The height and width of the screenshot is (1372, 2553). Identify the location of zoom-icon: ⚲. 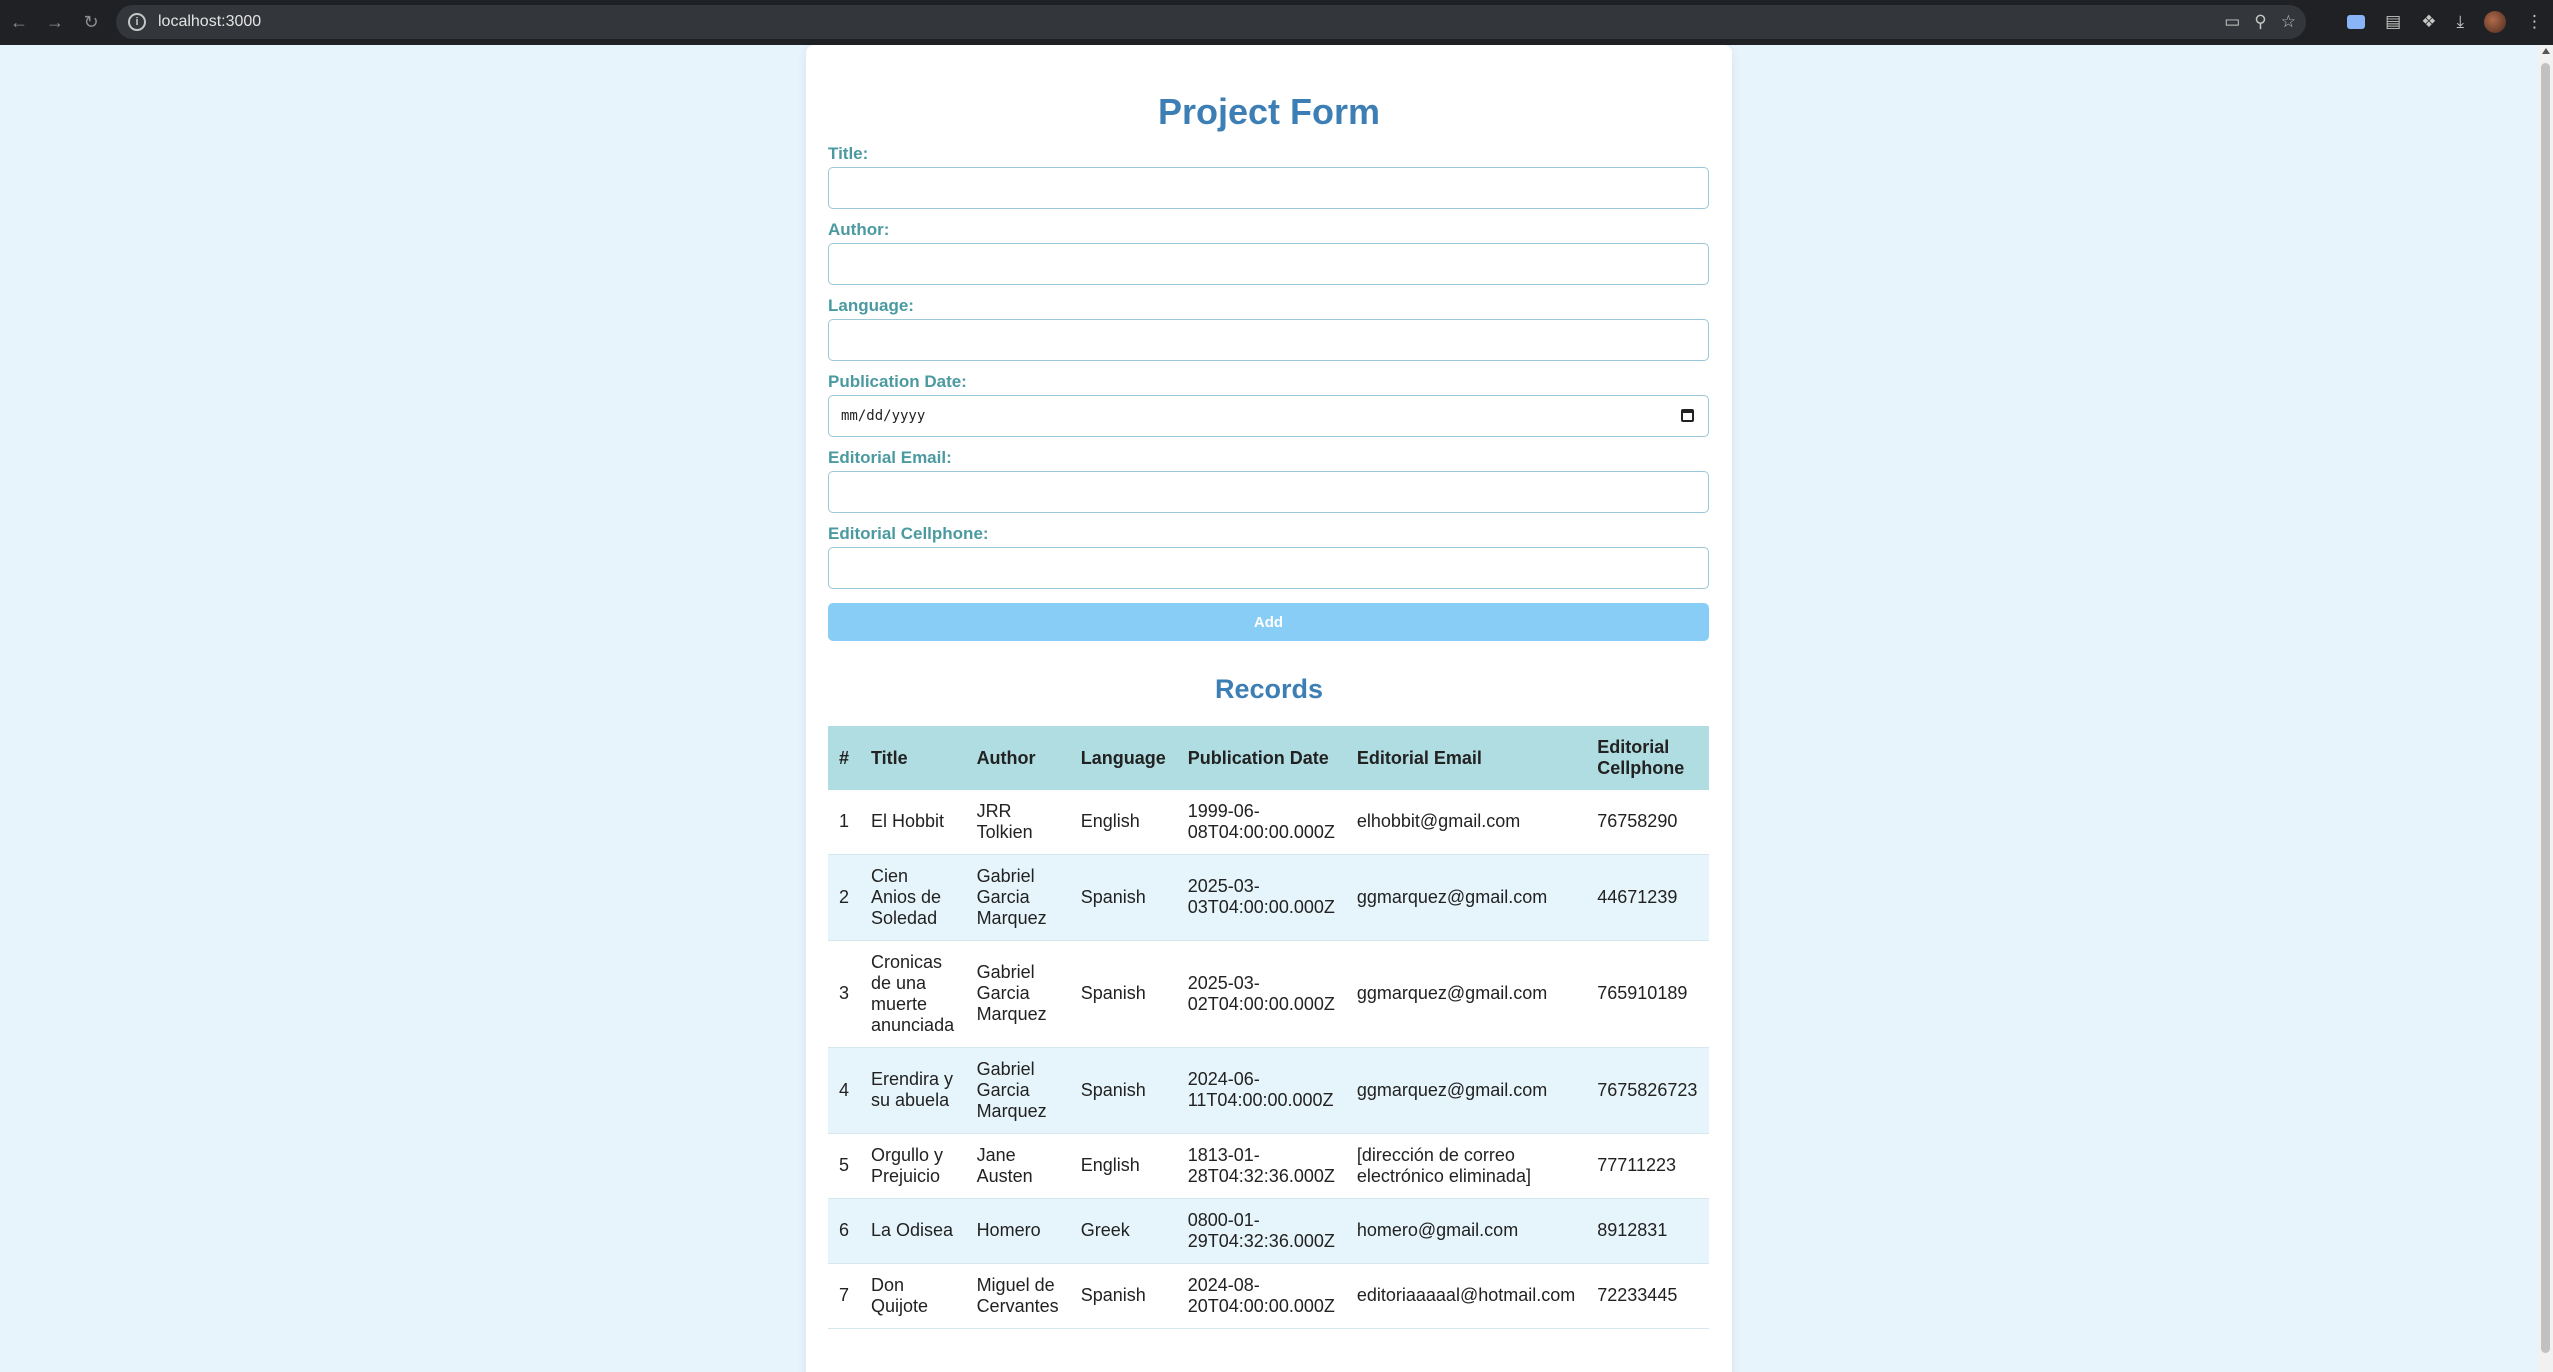
(2260, 22).